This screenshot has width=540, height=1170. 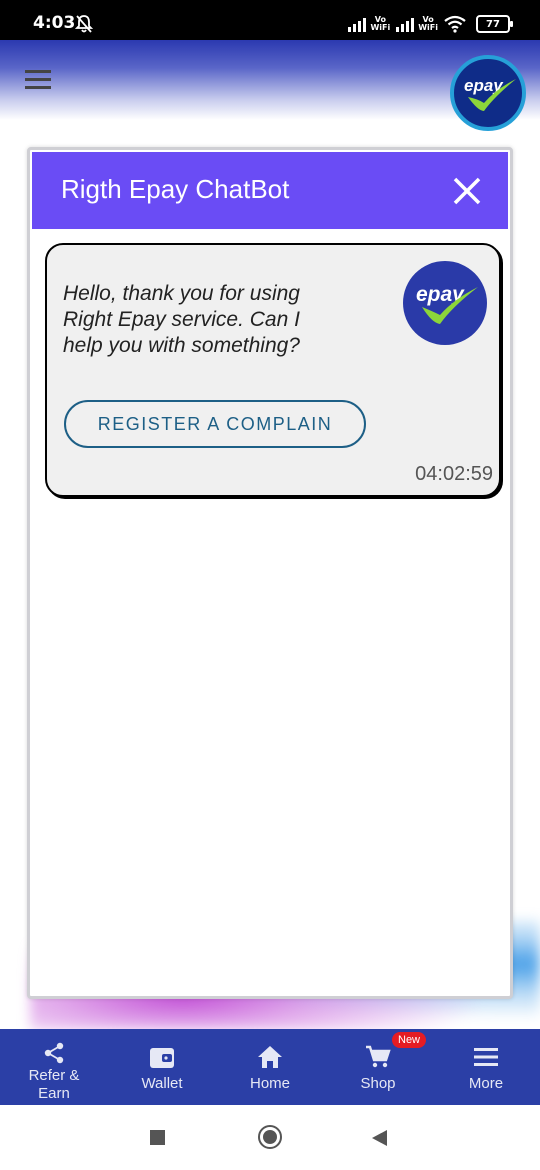 I want to click on bot-avatar: epay, so click(x=445, y=303).